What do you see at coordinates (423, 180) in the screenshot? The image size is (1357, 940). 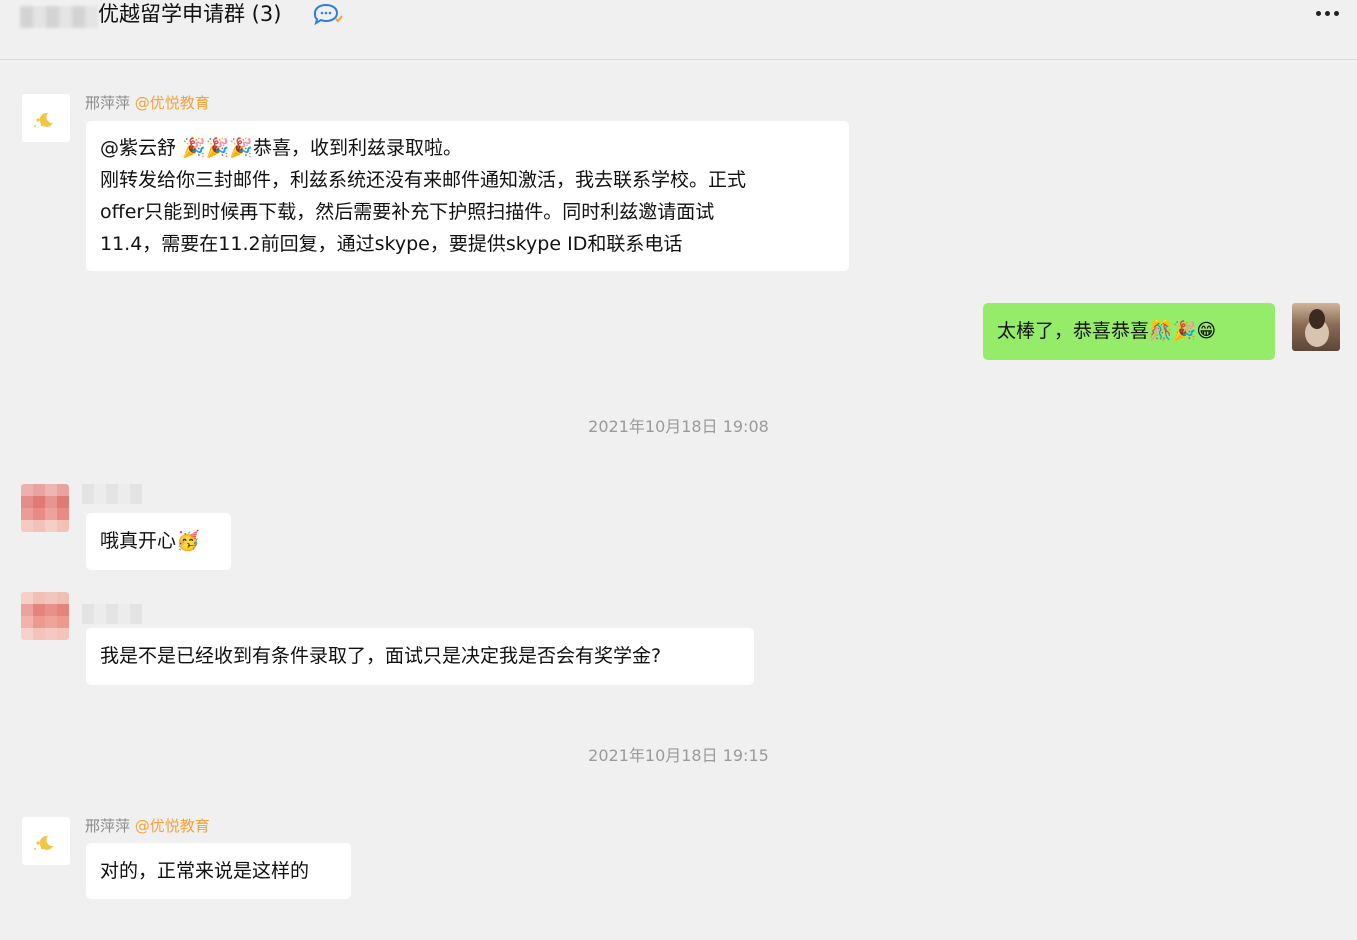 I see `message-line: 刚转发给你三封邮件，利兹系统还没有来邮件通知激活，我去联系学校。正式` at bounding box center [423, 180].